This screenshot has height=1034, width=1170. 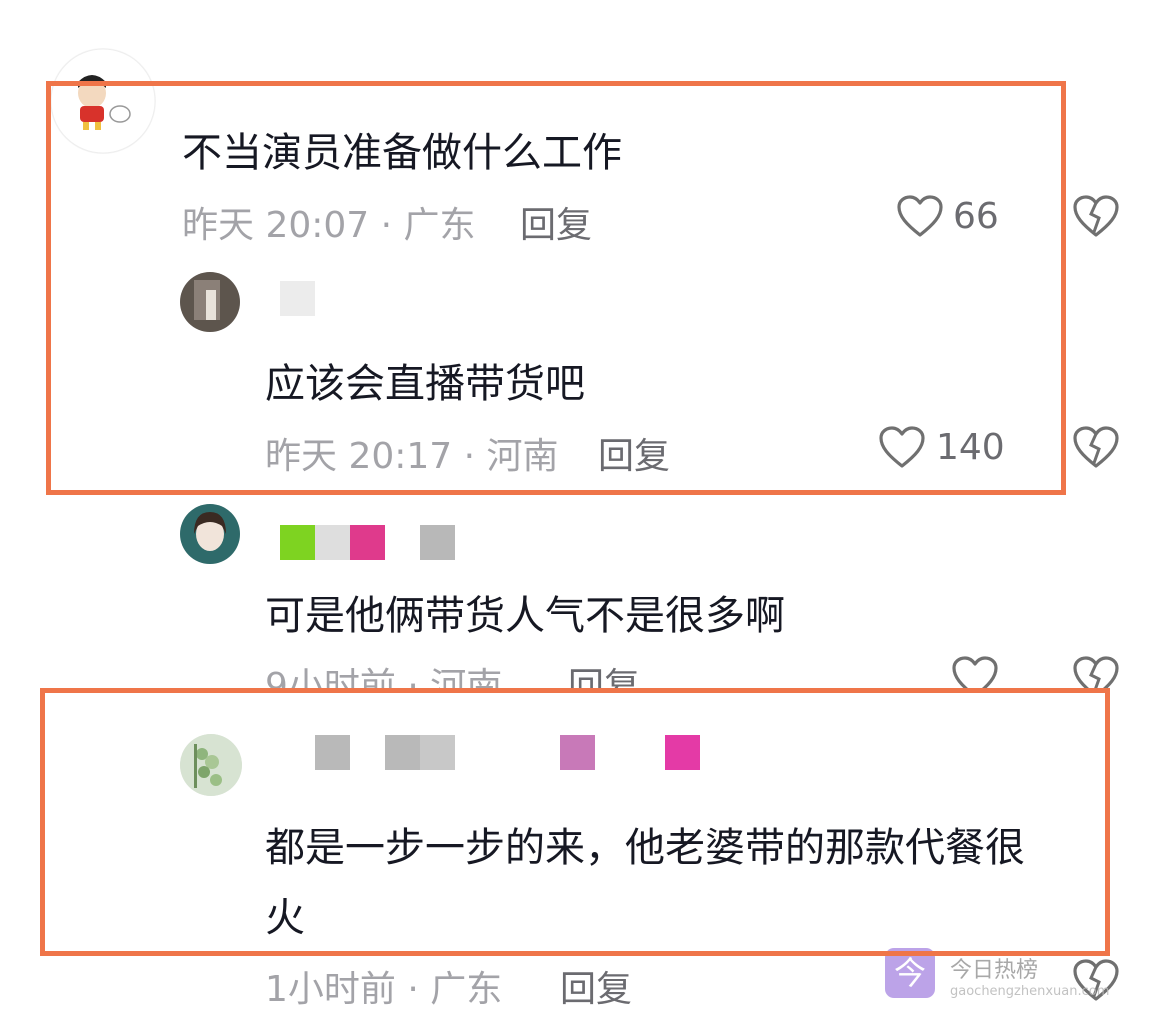 I want to click on comment-meta: 1小时前 · 广东, so click(x=384, y=989).